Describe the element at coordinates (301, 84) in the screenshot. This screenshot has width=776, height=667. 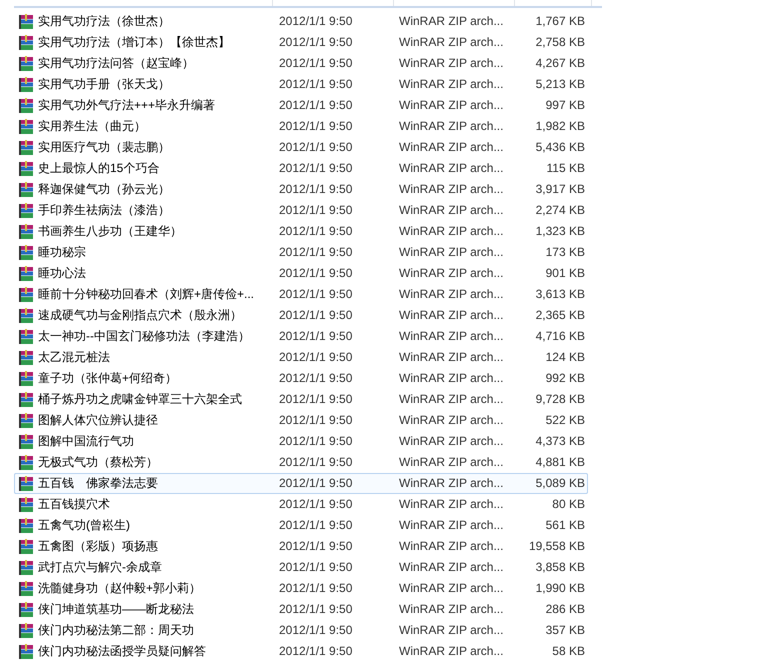
I see `file-row: 实用气功手册（张天戈） 2012/1/1 9:50 WinRAR ZIP arch... 5,213 KB` at that location.